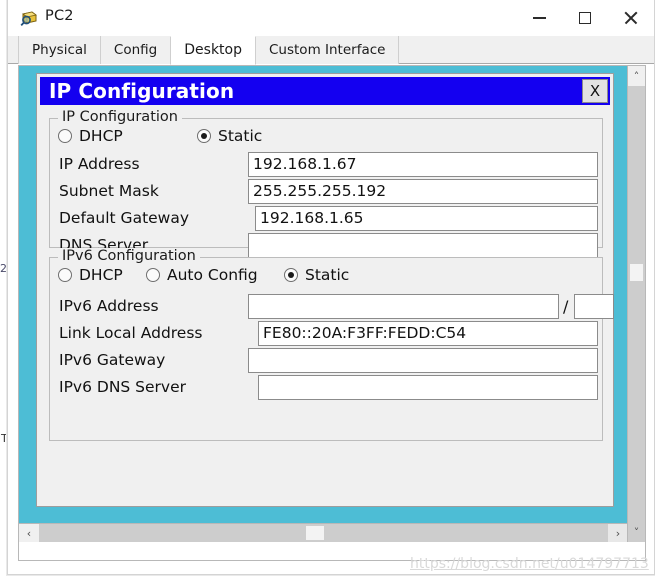 Image resolution: width=655 pixels, height=584 pixels. I want to click on ipv6-group-legend: IPv6 Configuration, so click(129, 256).